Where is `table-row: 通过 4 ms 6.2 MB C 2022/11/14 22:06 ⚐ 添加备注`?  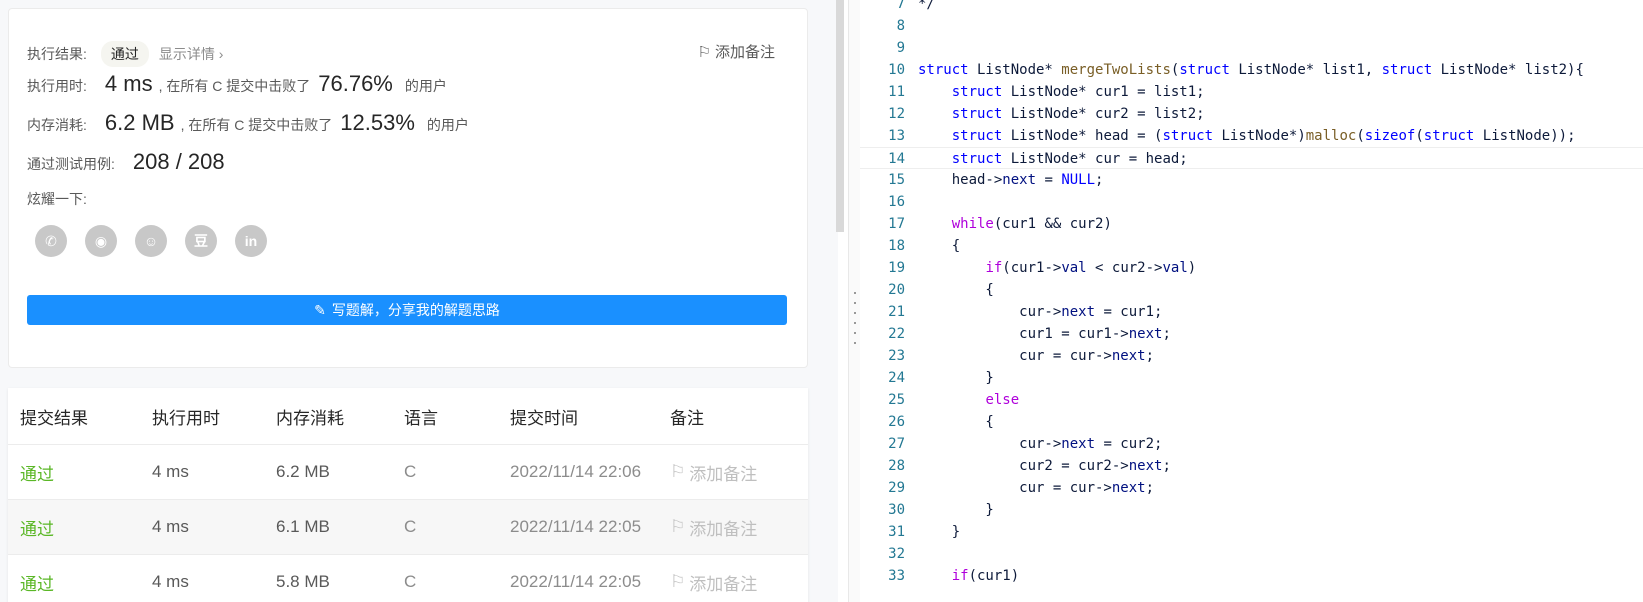 table-row: 通过 4 ms 6.2 MB C 2022/11/14 22:06 ⚐ 添加备注 is located at coordinates (408, 471).